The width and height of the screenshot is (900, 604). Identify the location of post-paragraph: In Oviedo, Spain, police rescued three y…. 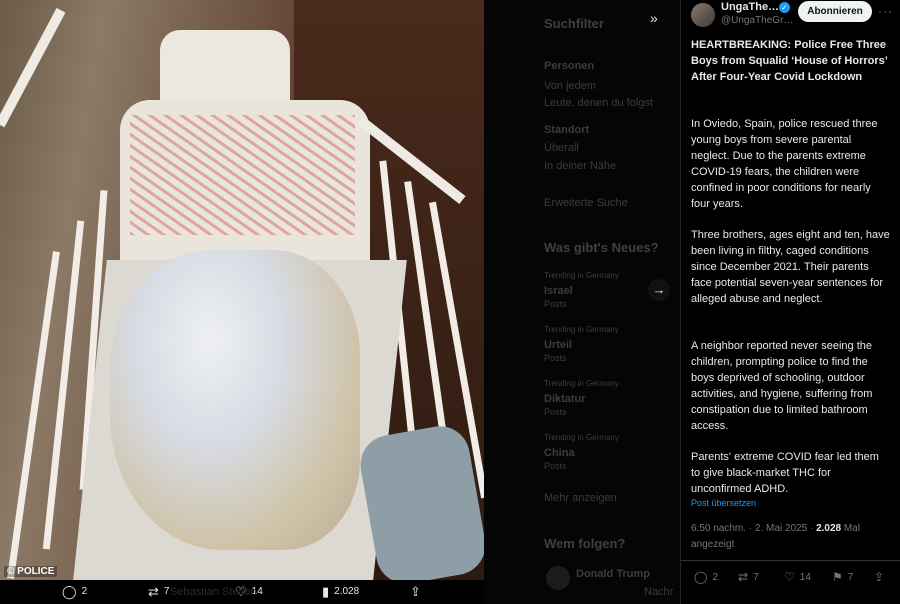
(784, 164).